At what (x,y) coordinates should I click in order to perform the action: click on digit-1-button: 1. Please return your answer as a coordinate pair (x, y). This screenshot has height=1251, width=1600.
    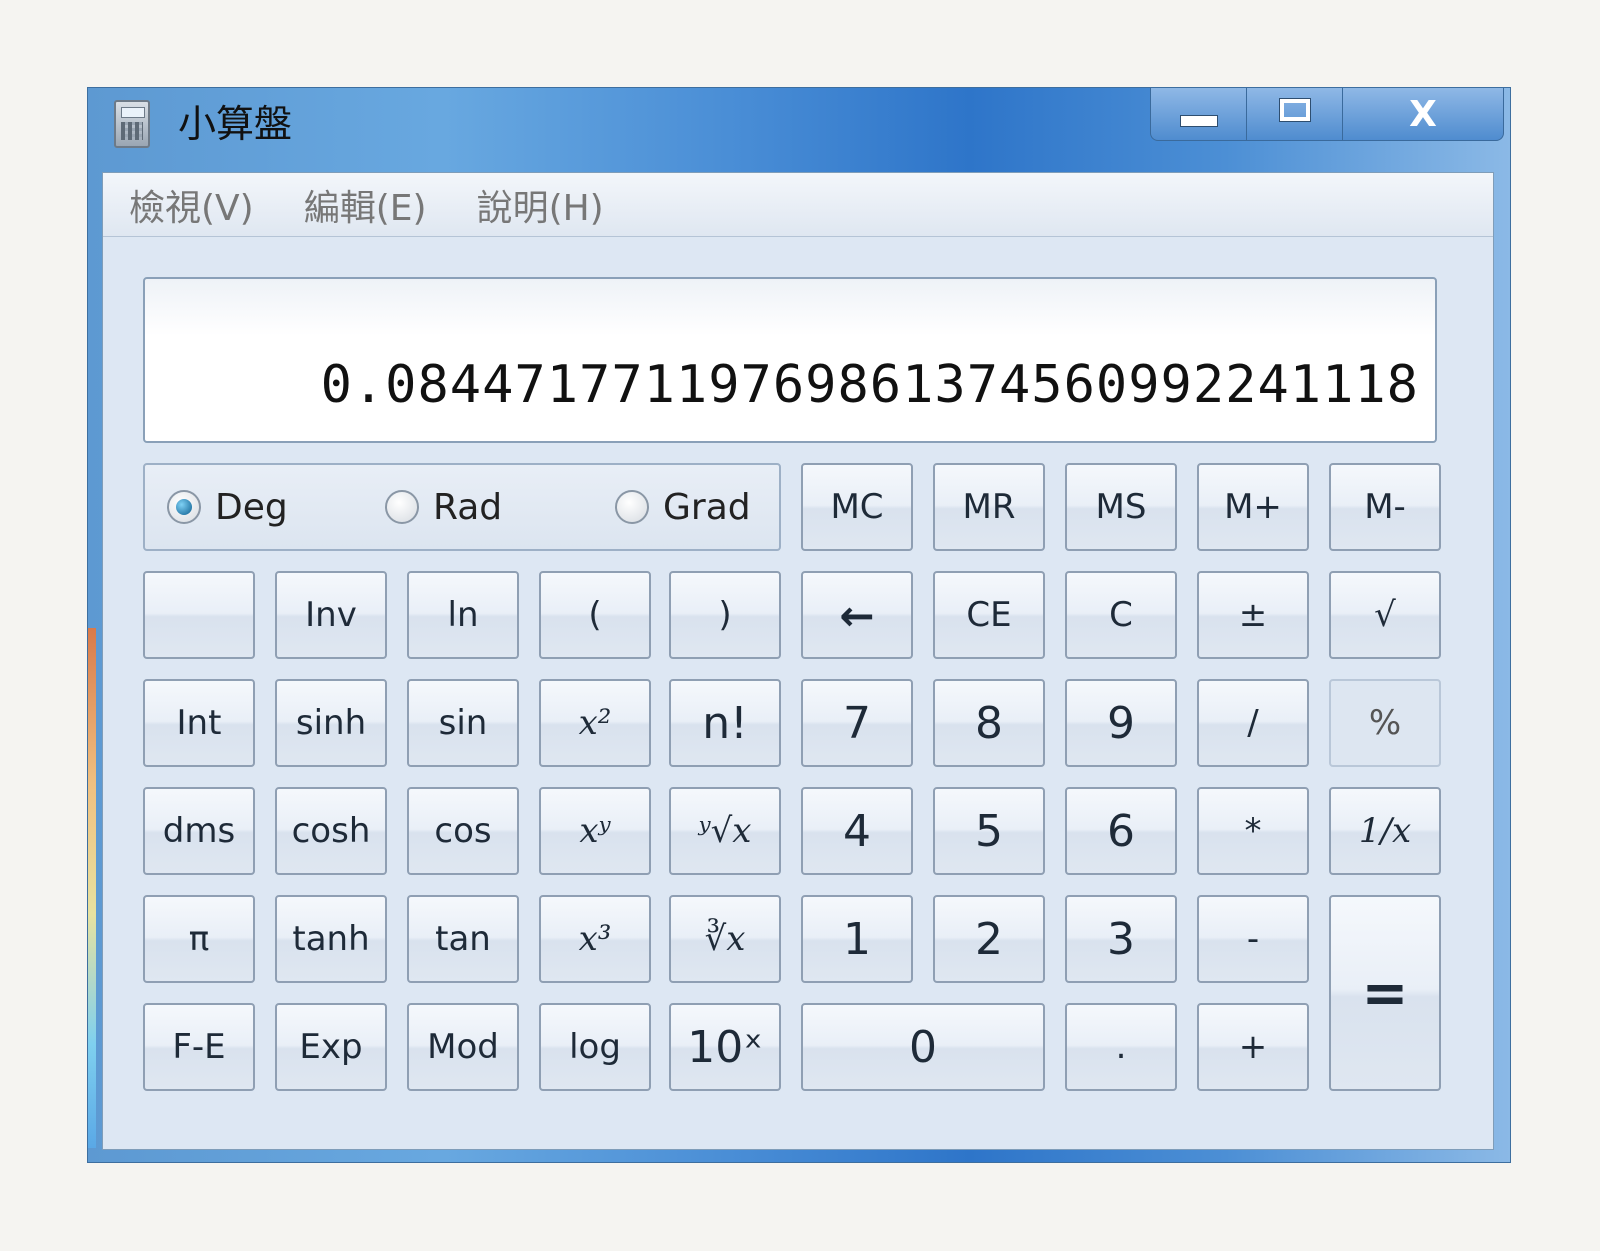
    Looking at the image, I should click on (857, 939).